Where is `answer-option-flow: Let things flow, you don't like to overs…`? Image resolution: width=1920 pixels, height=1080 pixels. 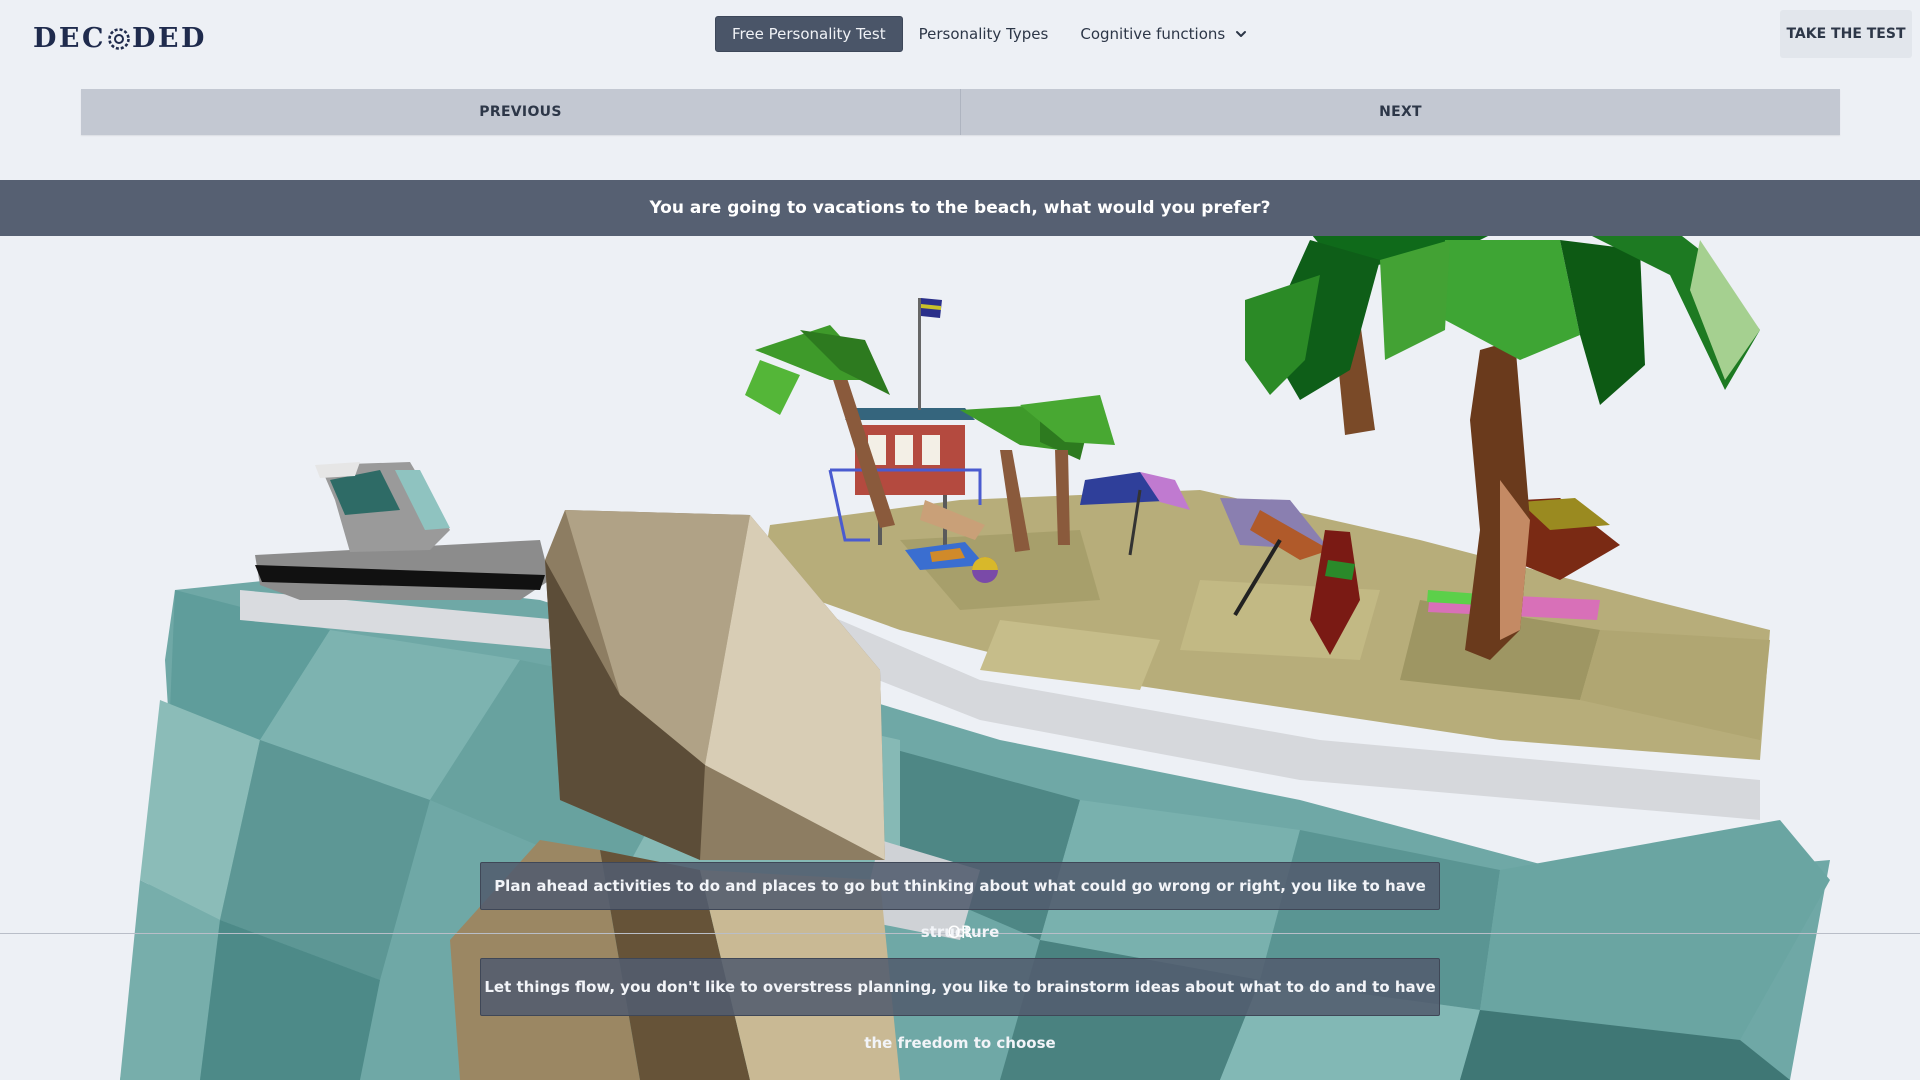 answer-option-flow: Let things flow, you don't like to overs… is located at coordinates (960, 1005).